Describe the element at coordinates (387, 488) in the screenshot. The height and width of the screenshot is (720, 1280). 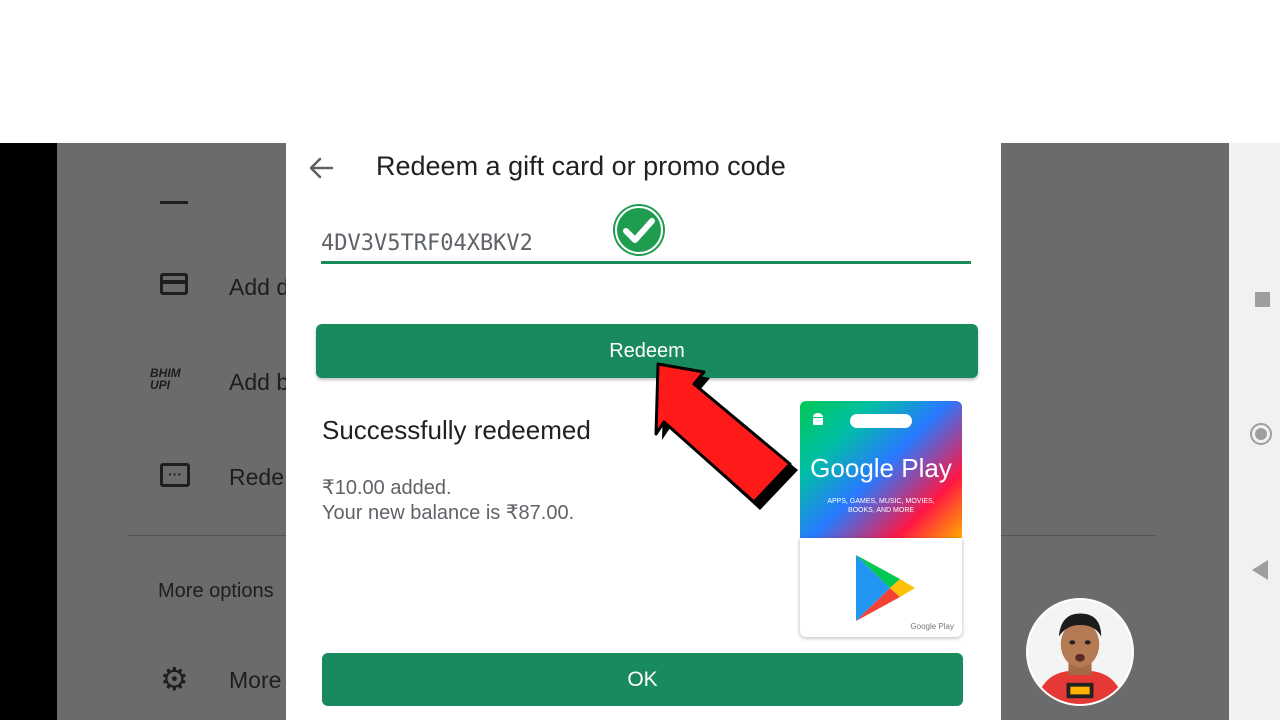
I see `added-amount-text: ₹10.00 added.` at that location.